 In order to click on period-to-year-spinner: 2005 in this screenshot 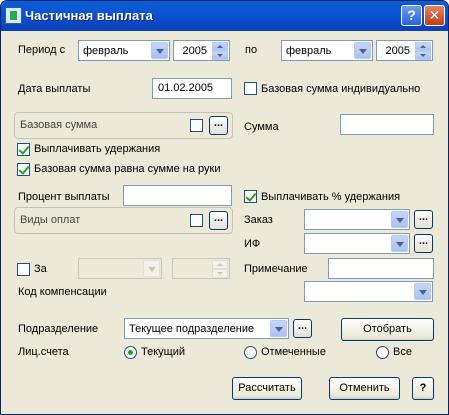, I will do `click(404, 50)`.